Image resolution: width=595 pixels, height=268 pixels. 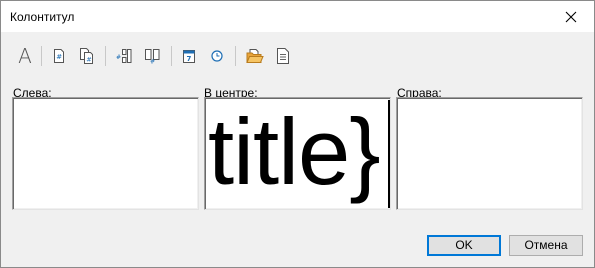 I want to click on svg-text: 7, so click(x=189, y=59).